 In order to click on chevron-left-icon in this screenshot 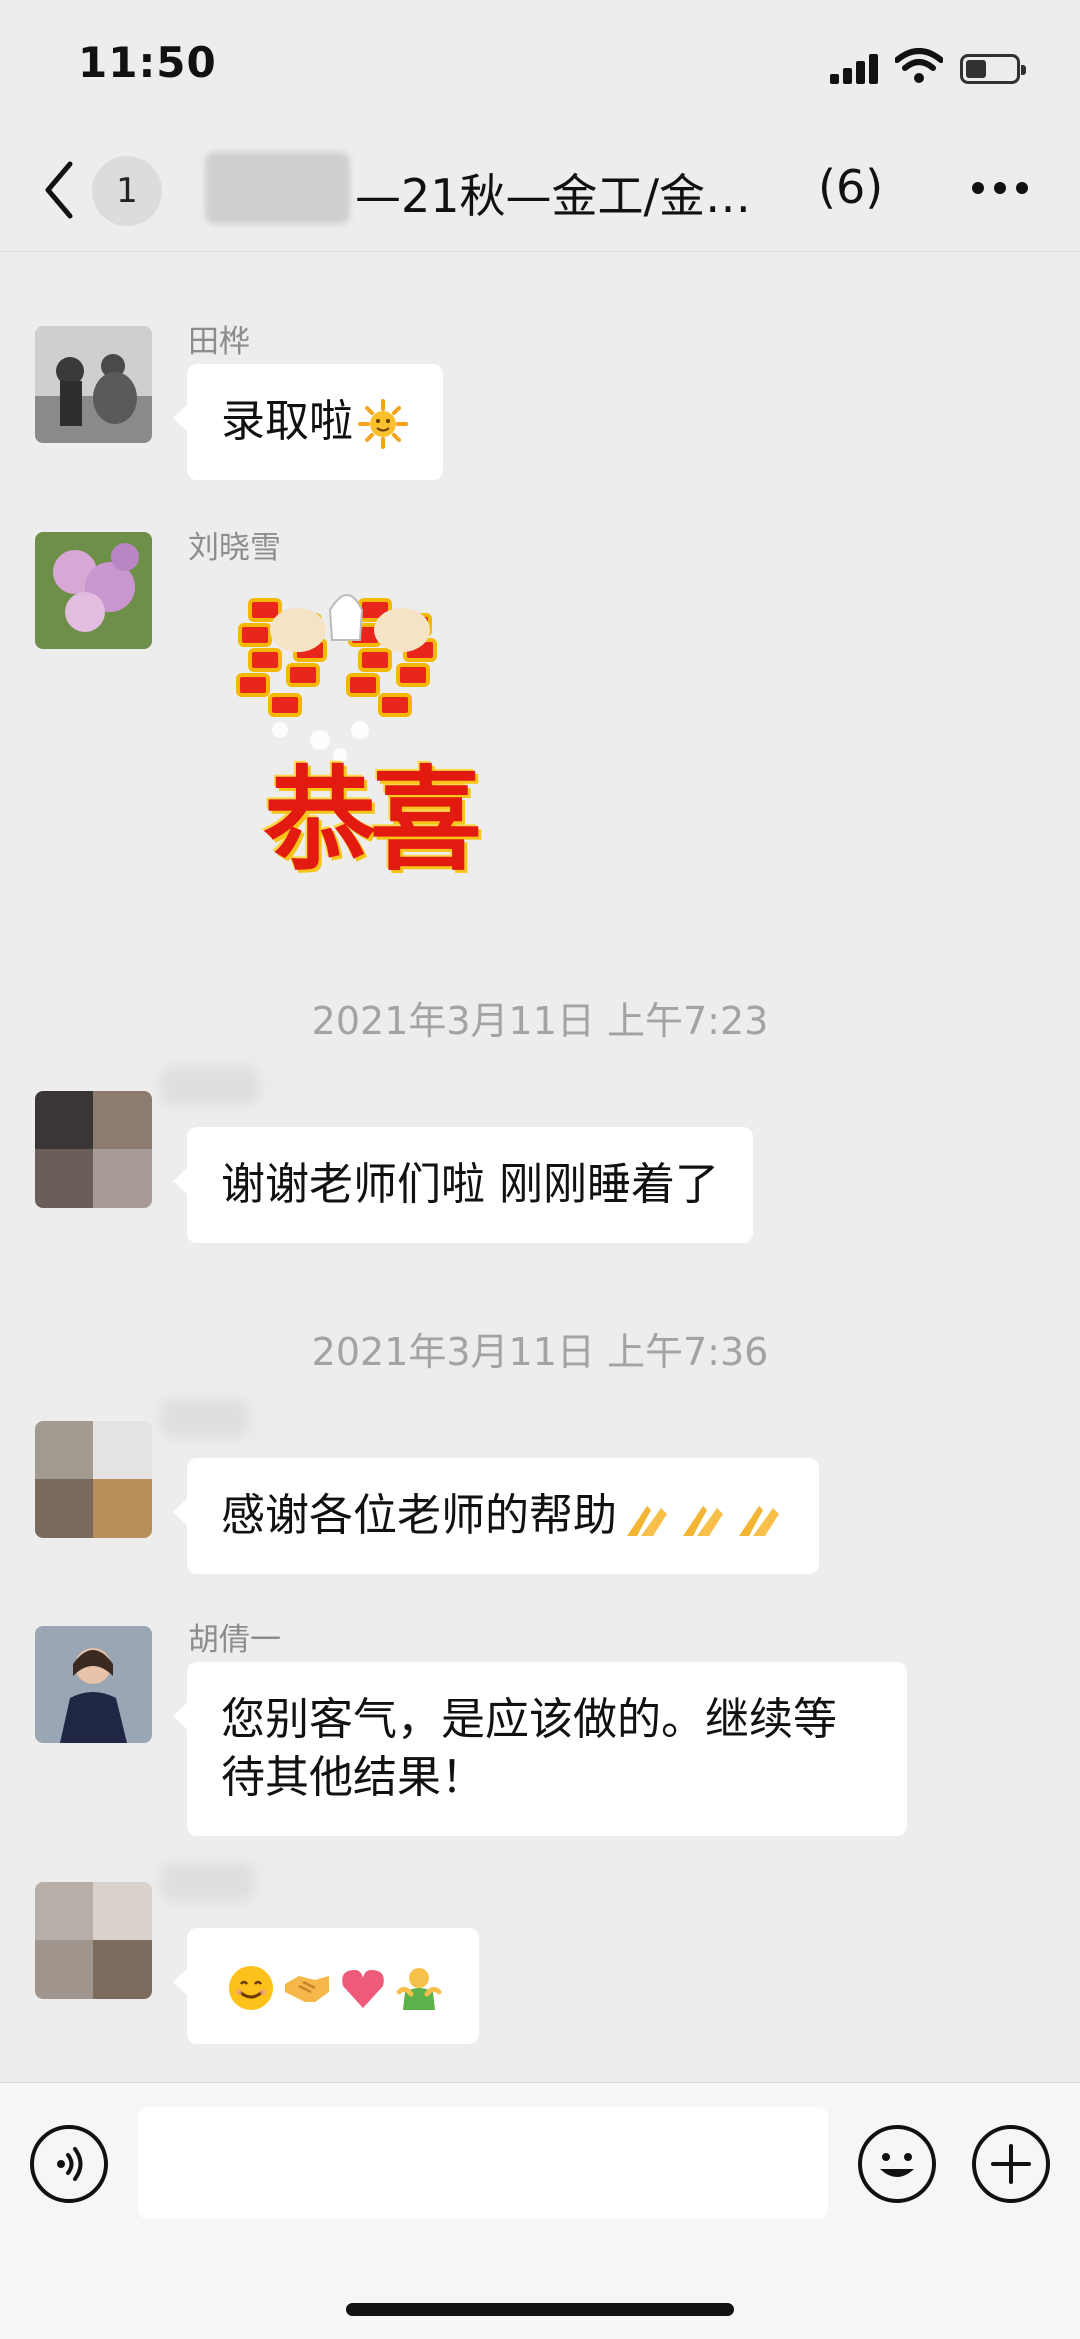, I will do `click(60, 190)`.